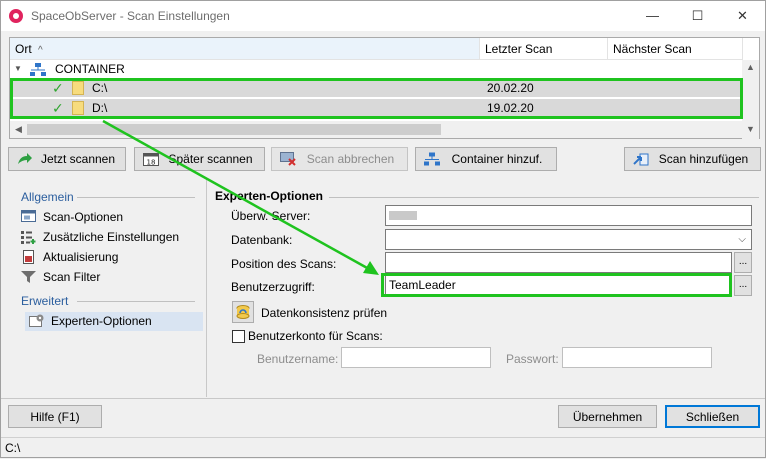 The image size is (766, 459). What do you see at coordinates (240, 197) in the screenshot?
I see `annotation-arrow` at bounding box center [240, 197].